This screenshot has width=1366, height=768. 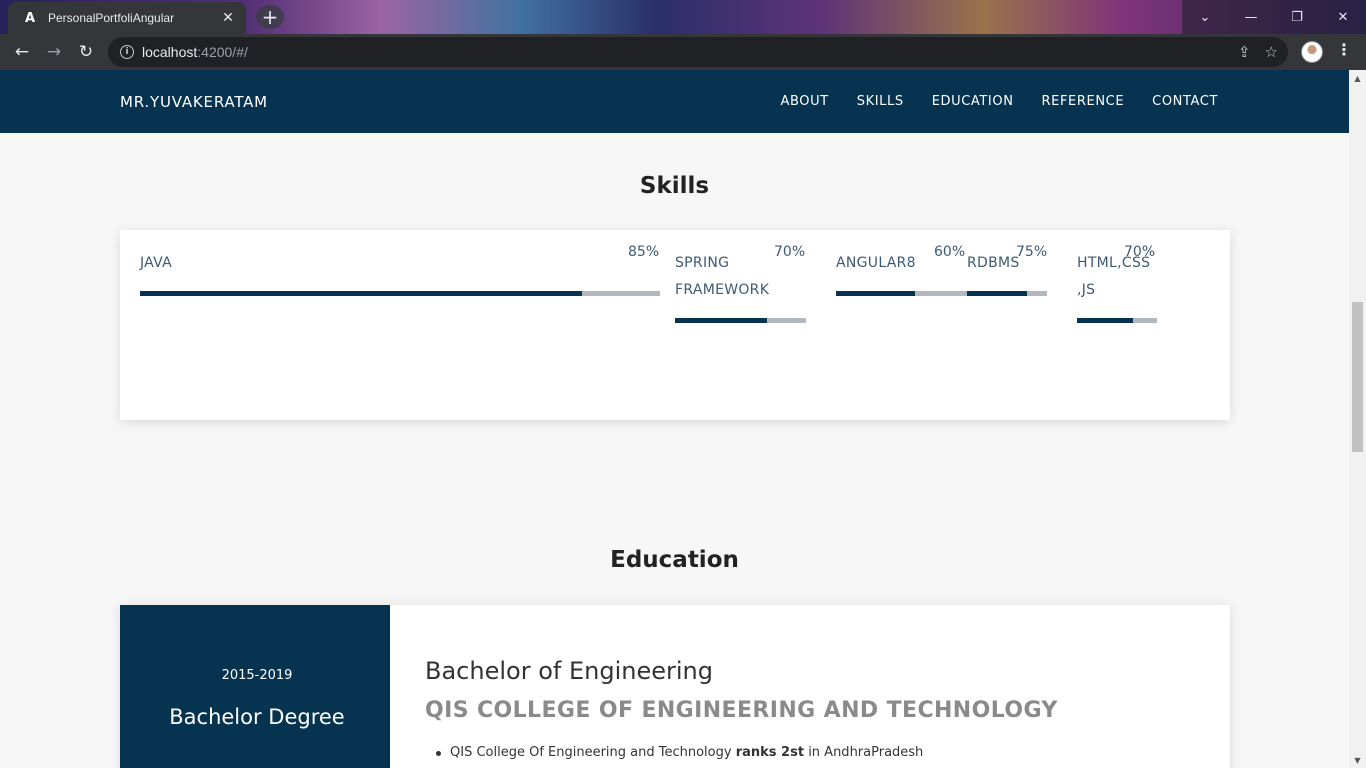 I want to click on window-controls: ⌄ — ❐ ✕, so click(x=1274, y=17).